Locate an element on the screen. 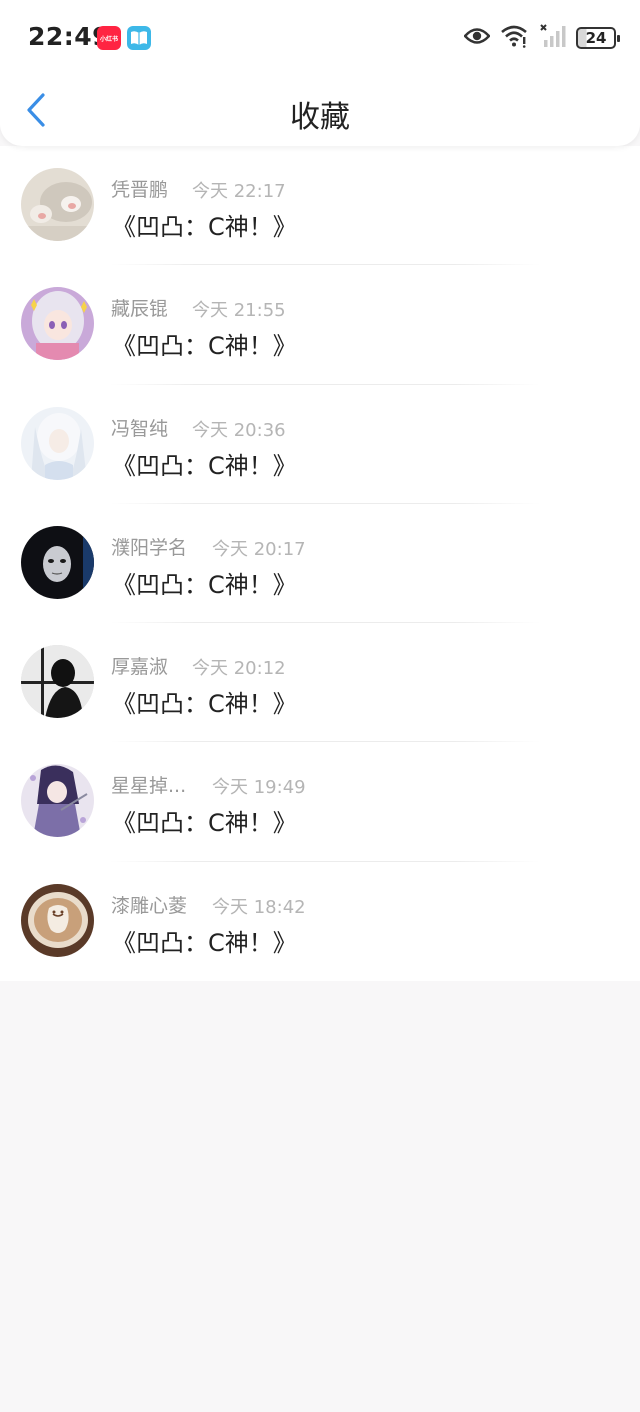  user-name: 藏辰锟 is located at coordinates (140, 309).